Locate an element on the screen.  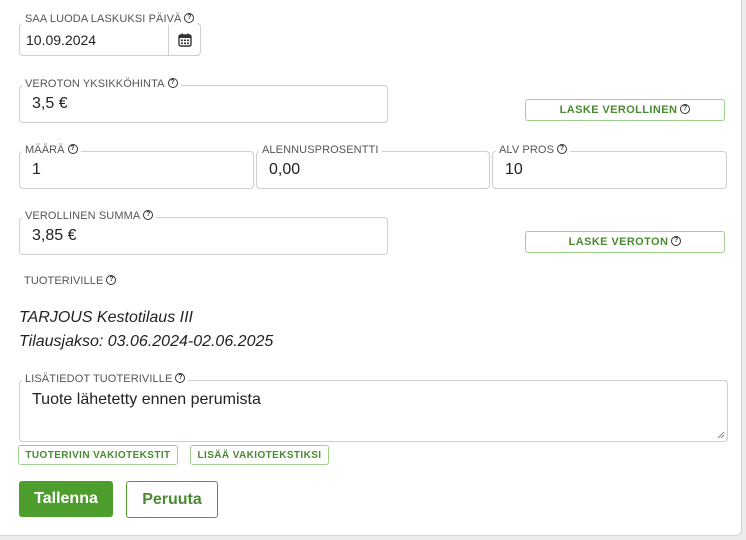
discount-value: 0,00 is located at coordinates (285, 169).